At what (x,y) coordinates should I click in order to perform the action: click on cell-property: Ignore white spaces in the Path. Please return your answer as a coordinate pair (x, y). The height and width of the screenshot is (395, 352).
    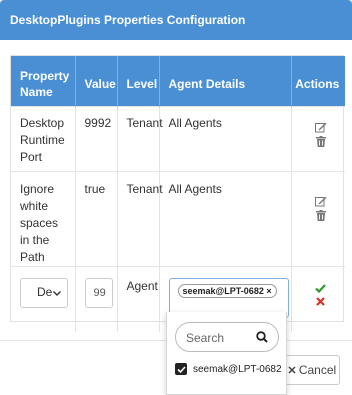
    Looking at the image, I should click on (43, 218).